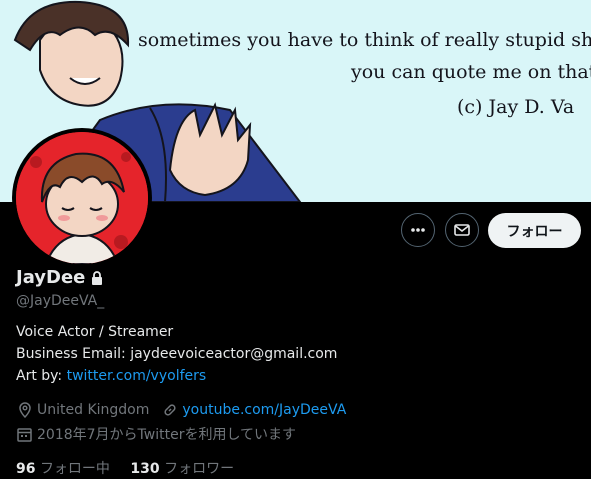 The width and height of the screenshot is (591, 479). I want to click on avatar-frame, so click(82, 198).